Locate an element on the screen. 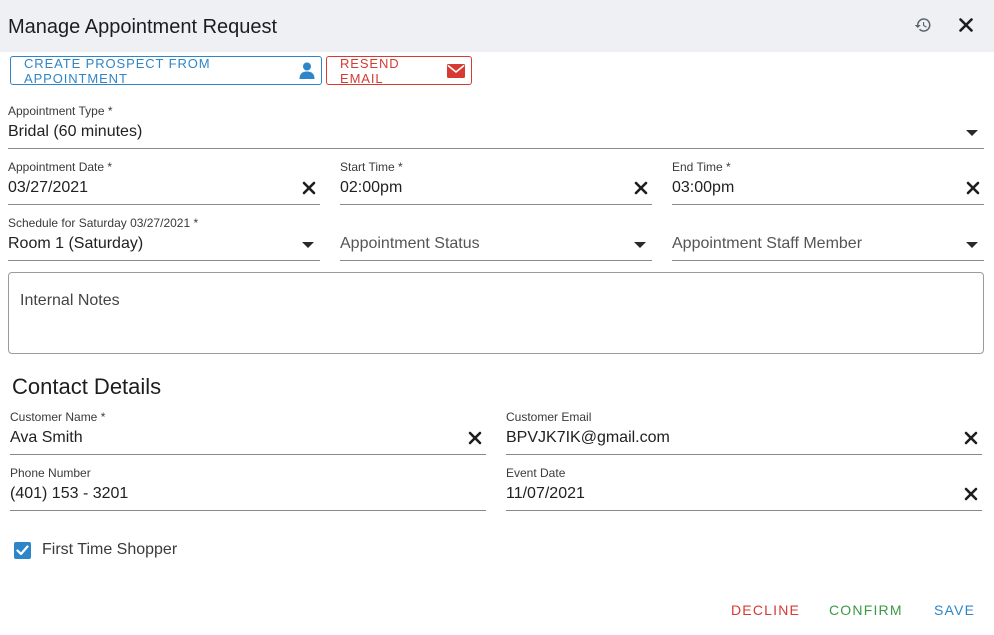 The height and width of the screenshot is (635, 994). close-icon is located at coordinates (966, 25).